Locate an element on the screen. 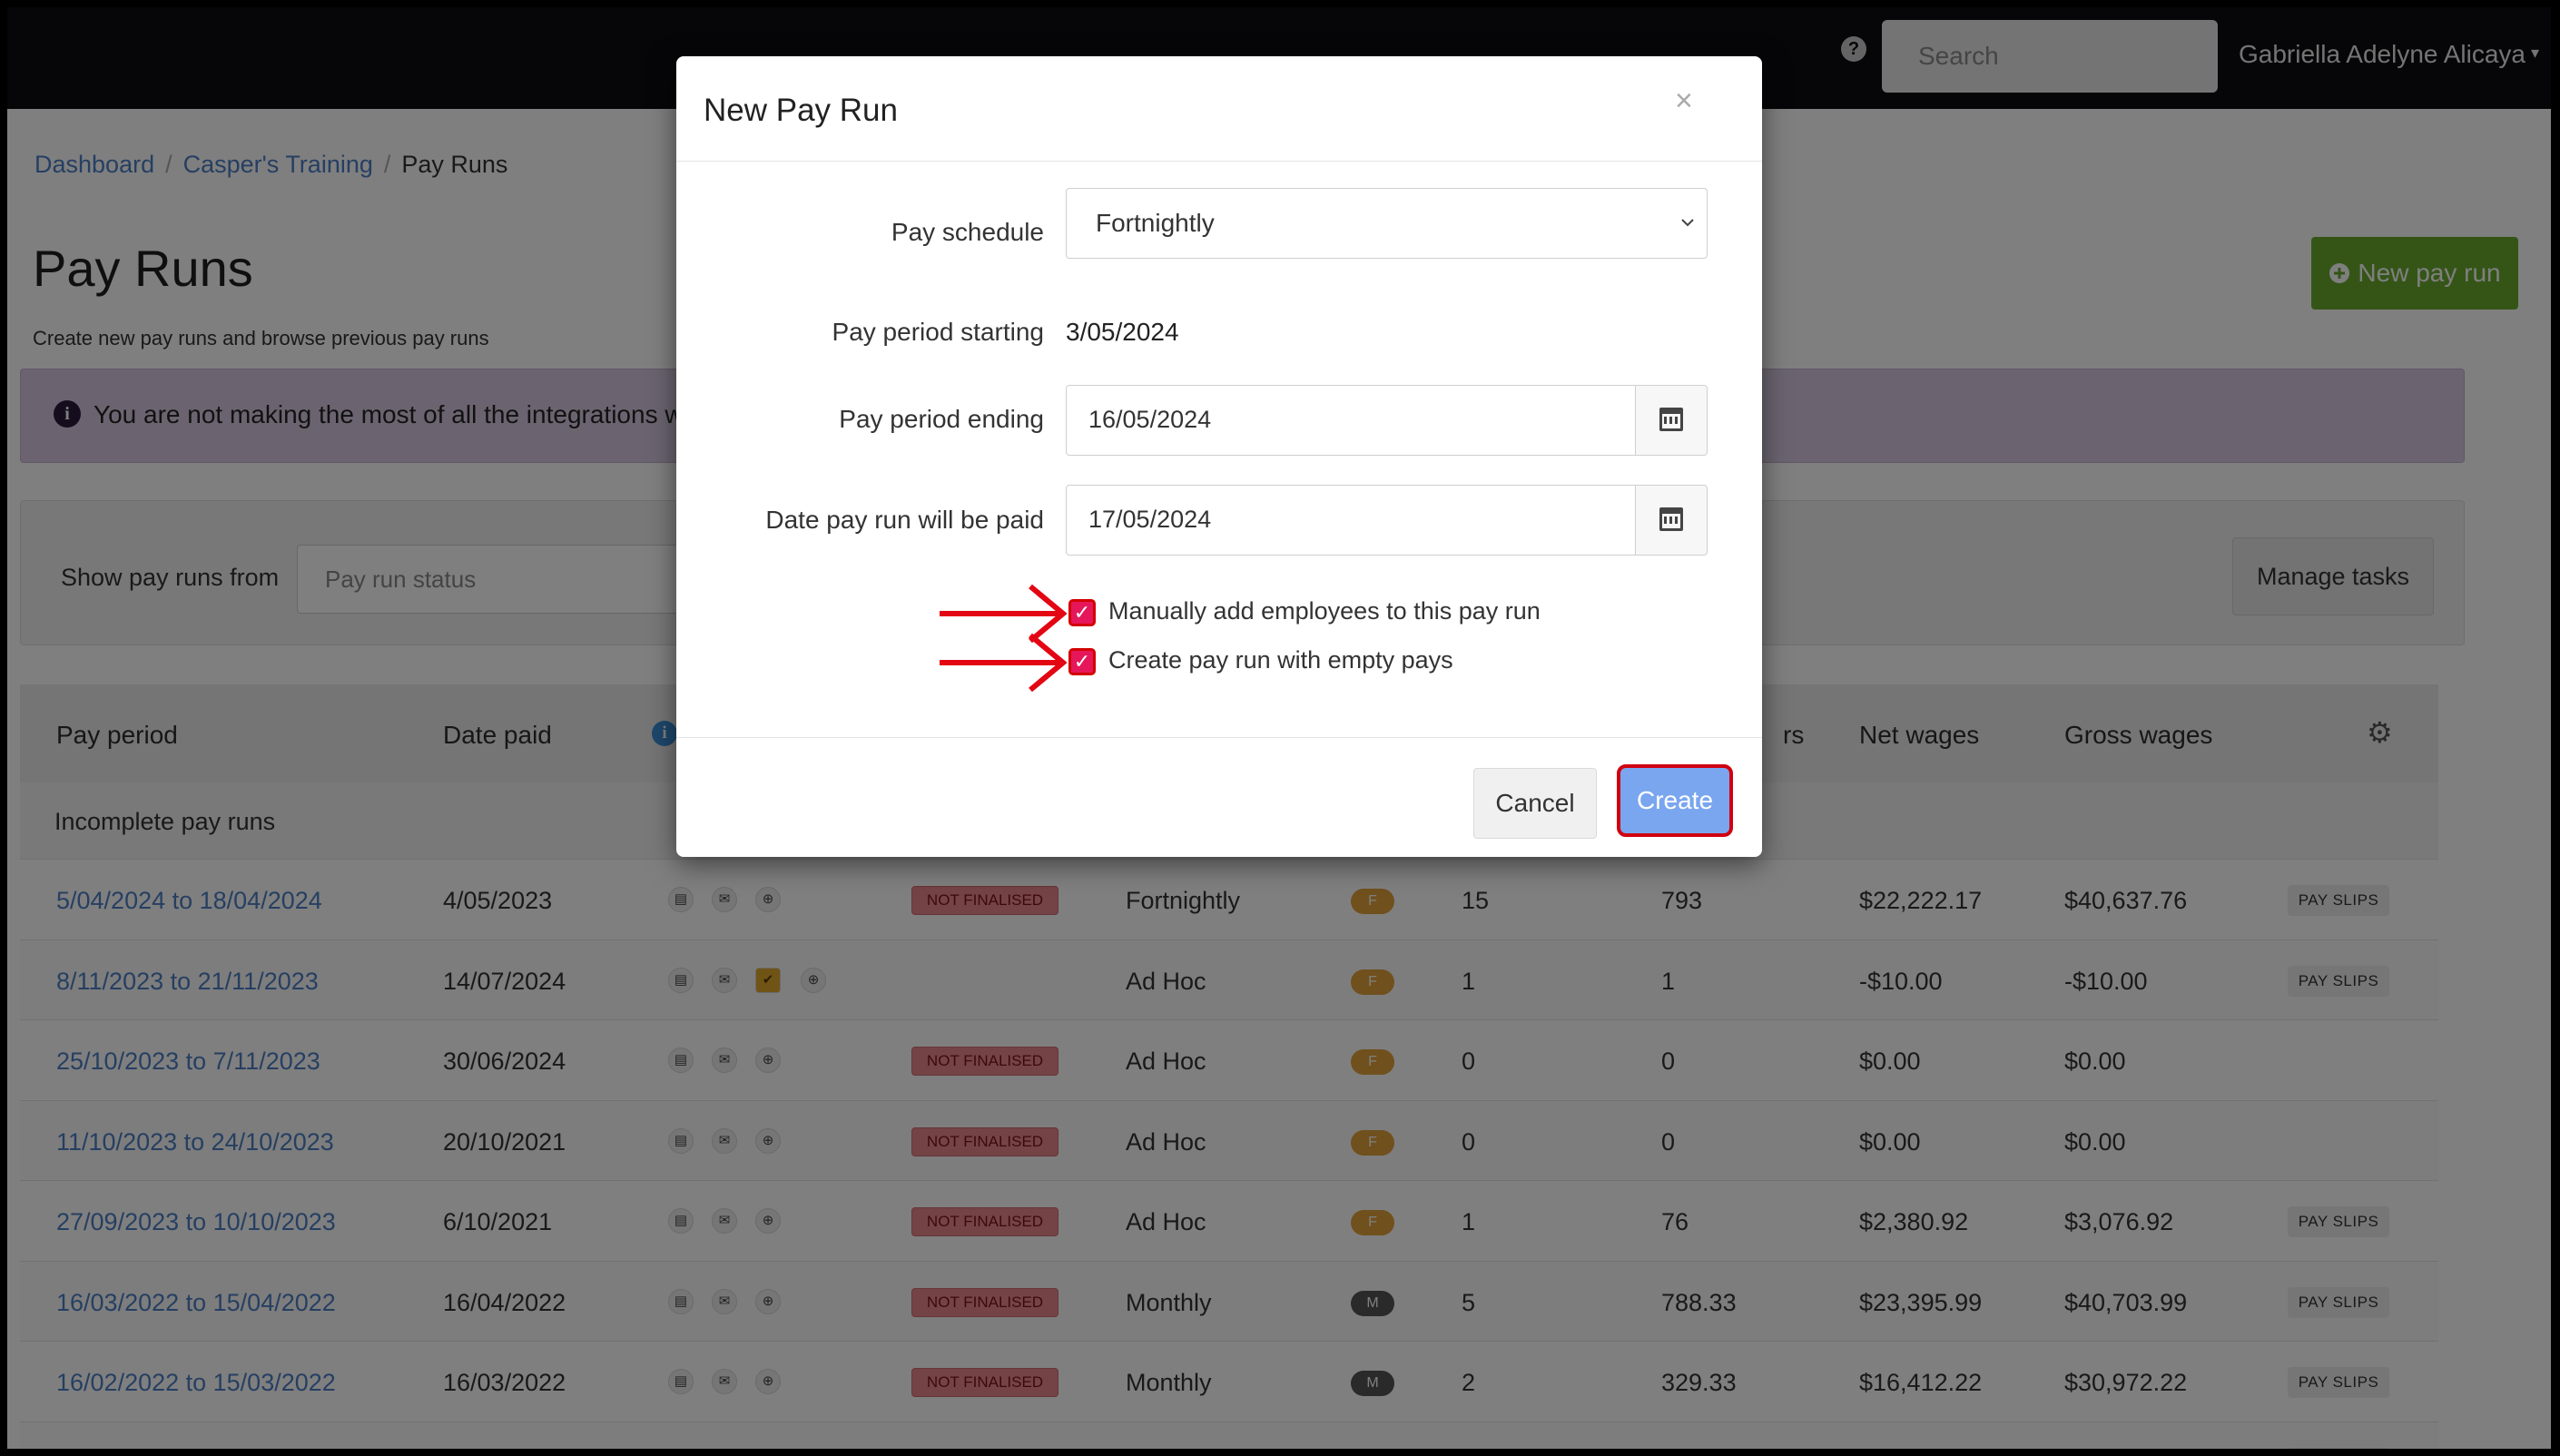 This screenshot has width=2560, height=1456. modal-title: New Pay Run is located at coordinates (801, 110).